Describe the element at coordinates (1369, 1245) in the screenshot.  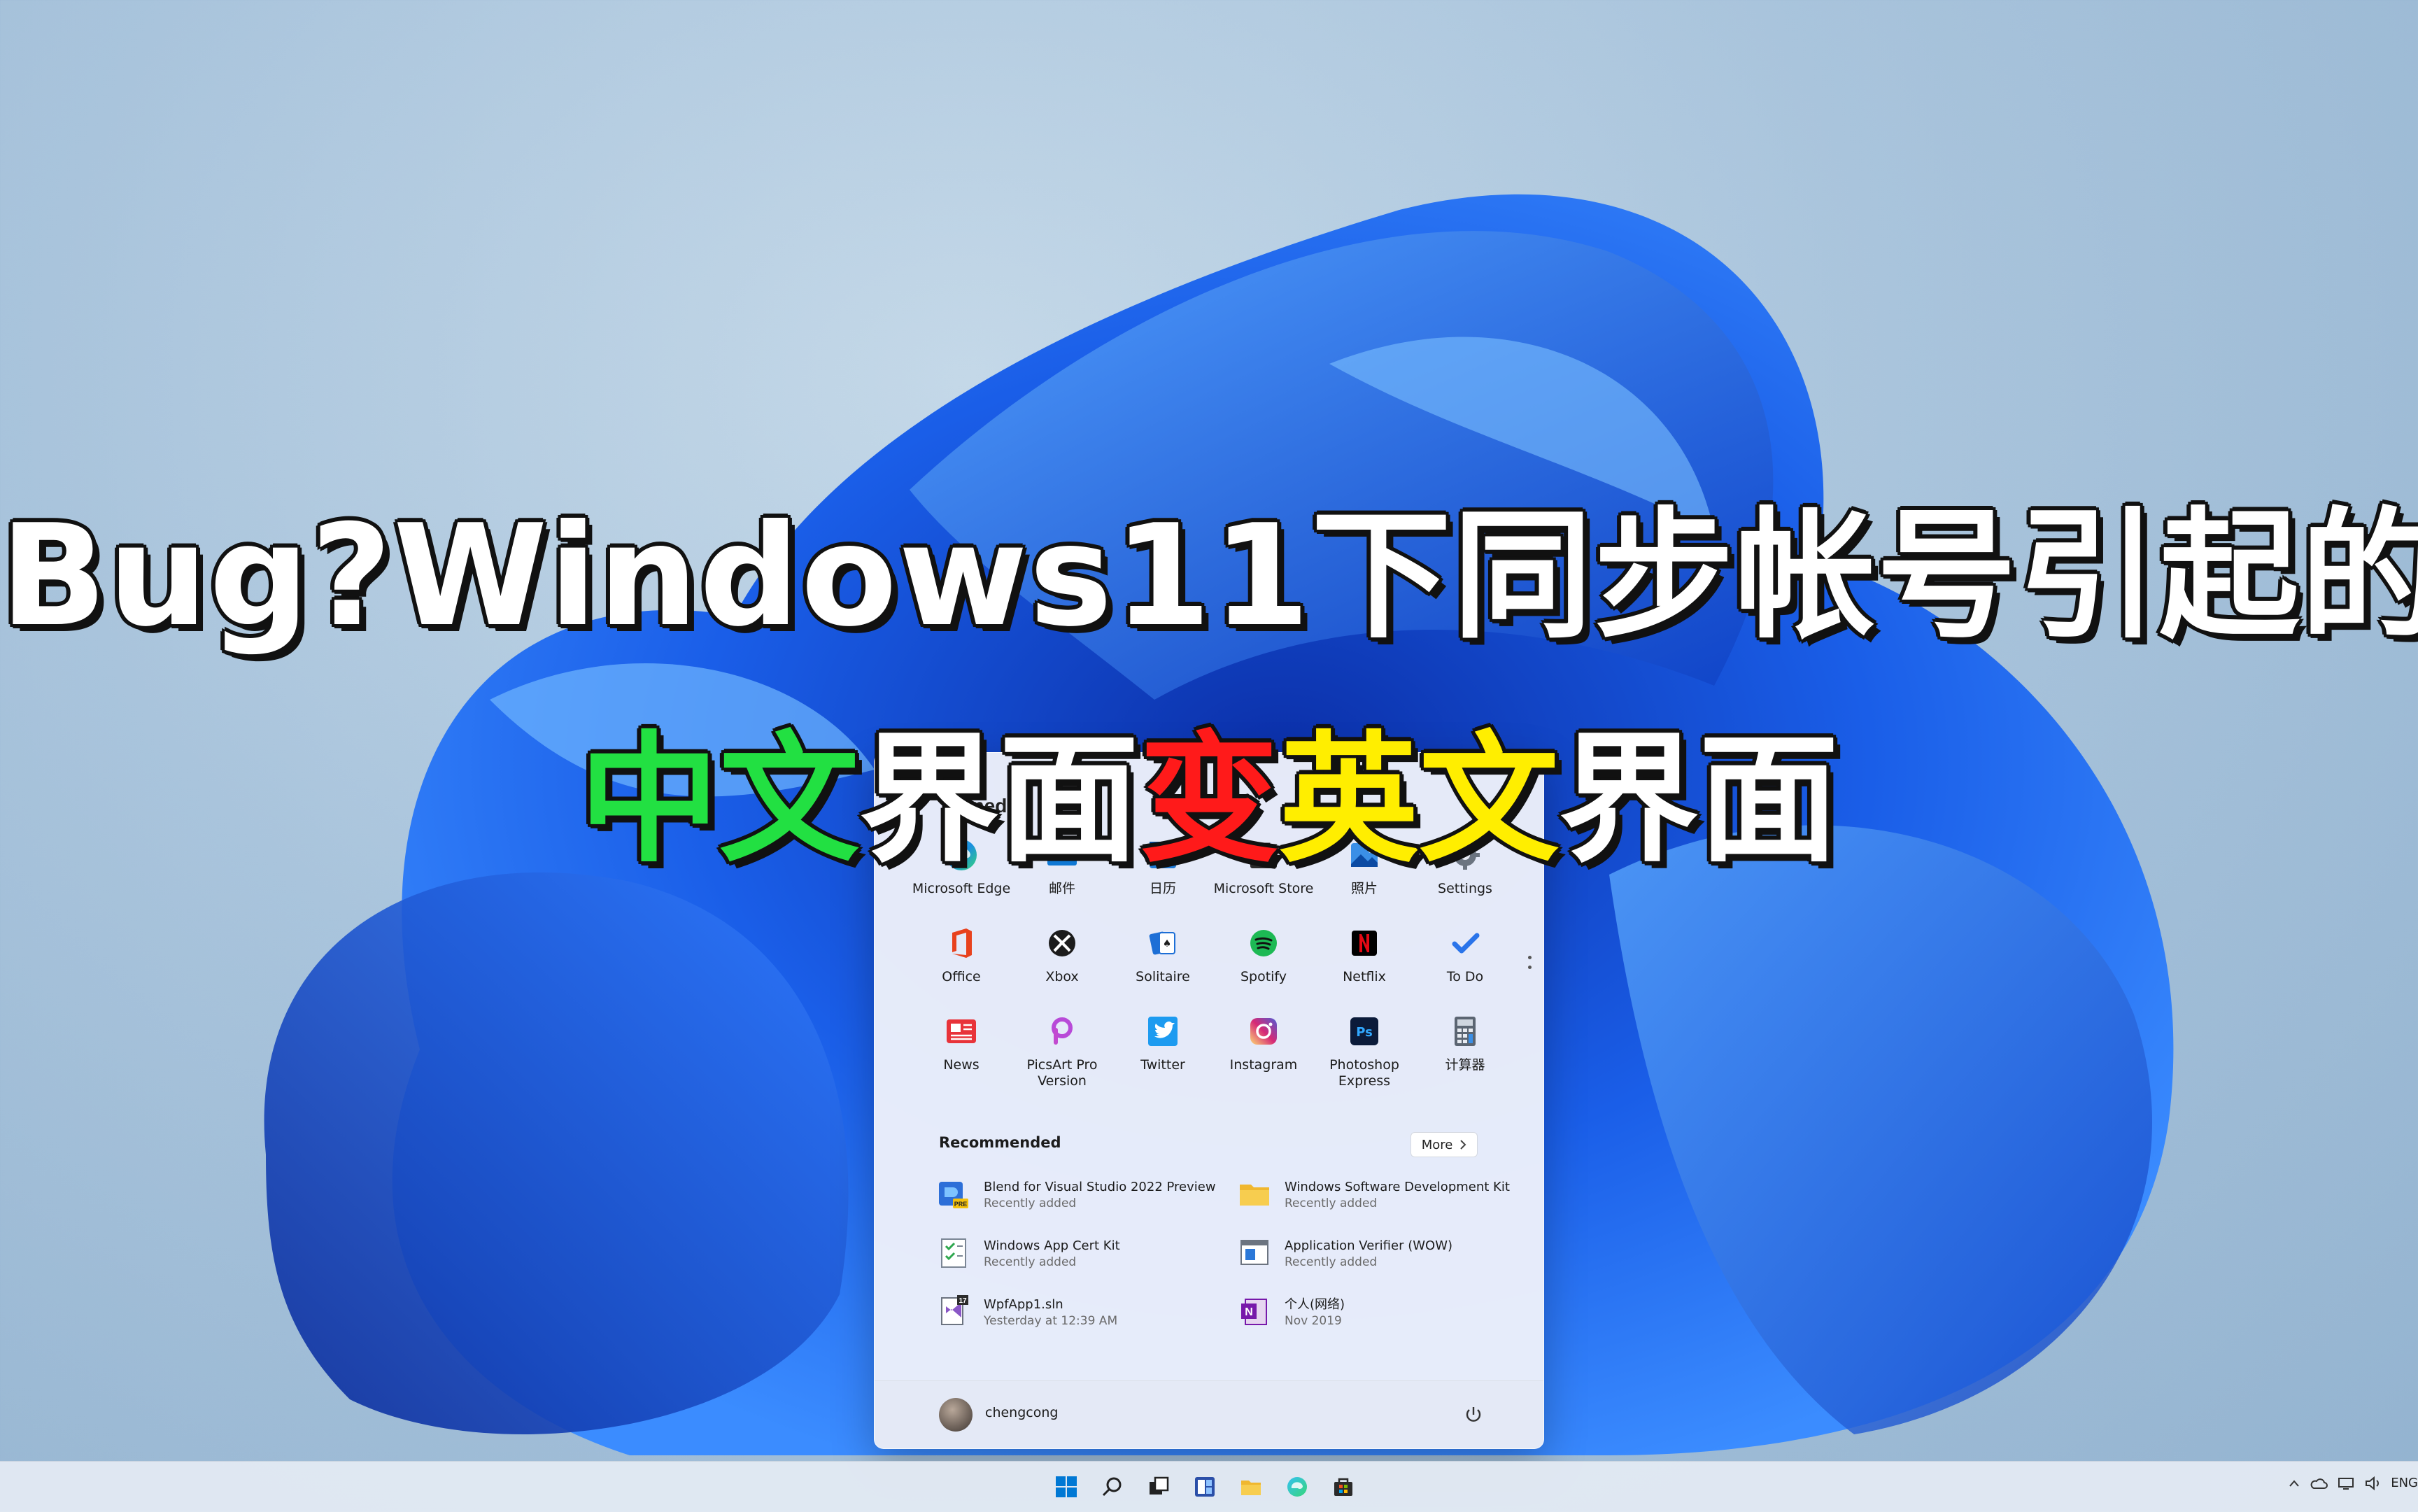
I see `recommended-item-name: Application Verifier (WOW)` at that location.